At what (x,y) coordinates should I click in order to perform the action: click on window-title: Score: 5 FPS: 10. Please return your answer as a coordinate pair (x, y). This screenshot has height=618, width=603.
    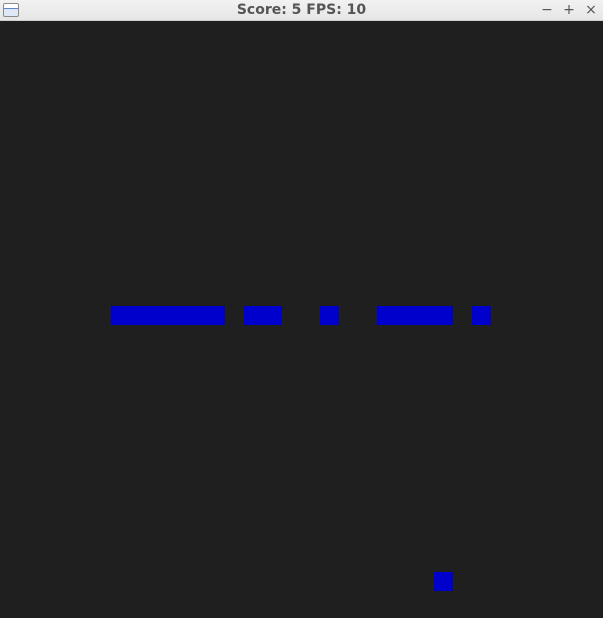
    Looking at the image, I should click on (301, 10).